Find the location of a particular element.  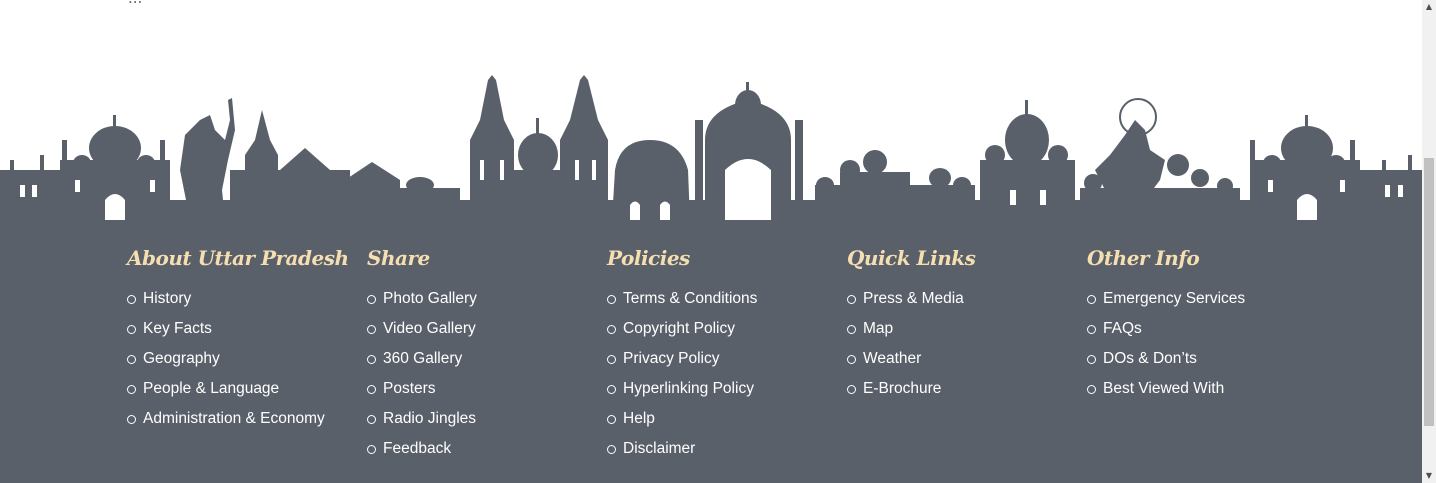

footer-link-video-gallery: Video Gallery is located at coordinates (422, 329).